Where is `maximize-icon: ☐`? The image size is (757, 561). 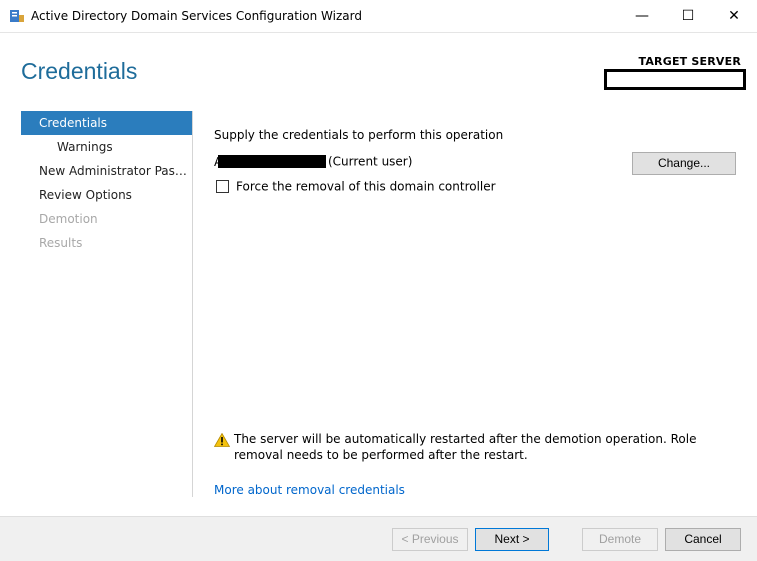
maximize-icon: ☐ is located at coordinates (688, 16).